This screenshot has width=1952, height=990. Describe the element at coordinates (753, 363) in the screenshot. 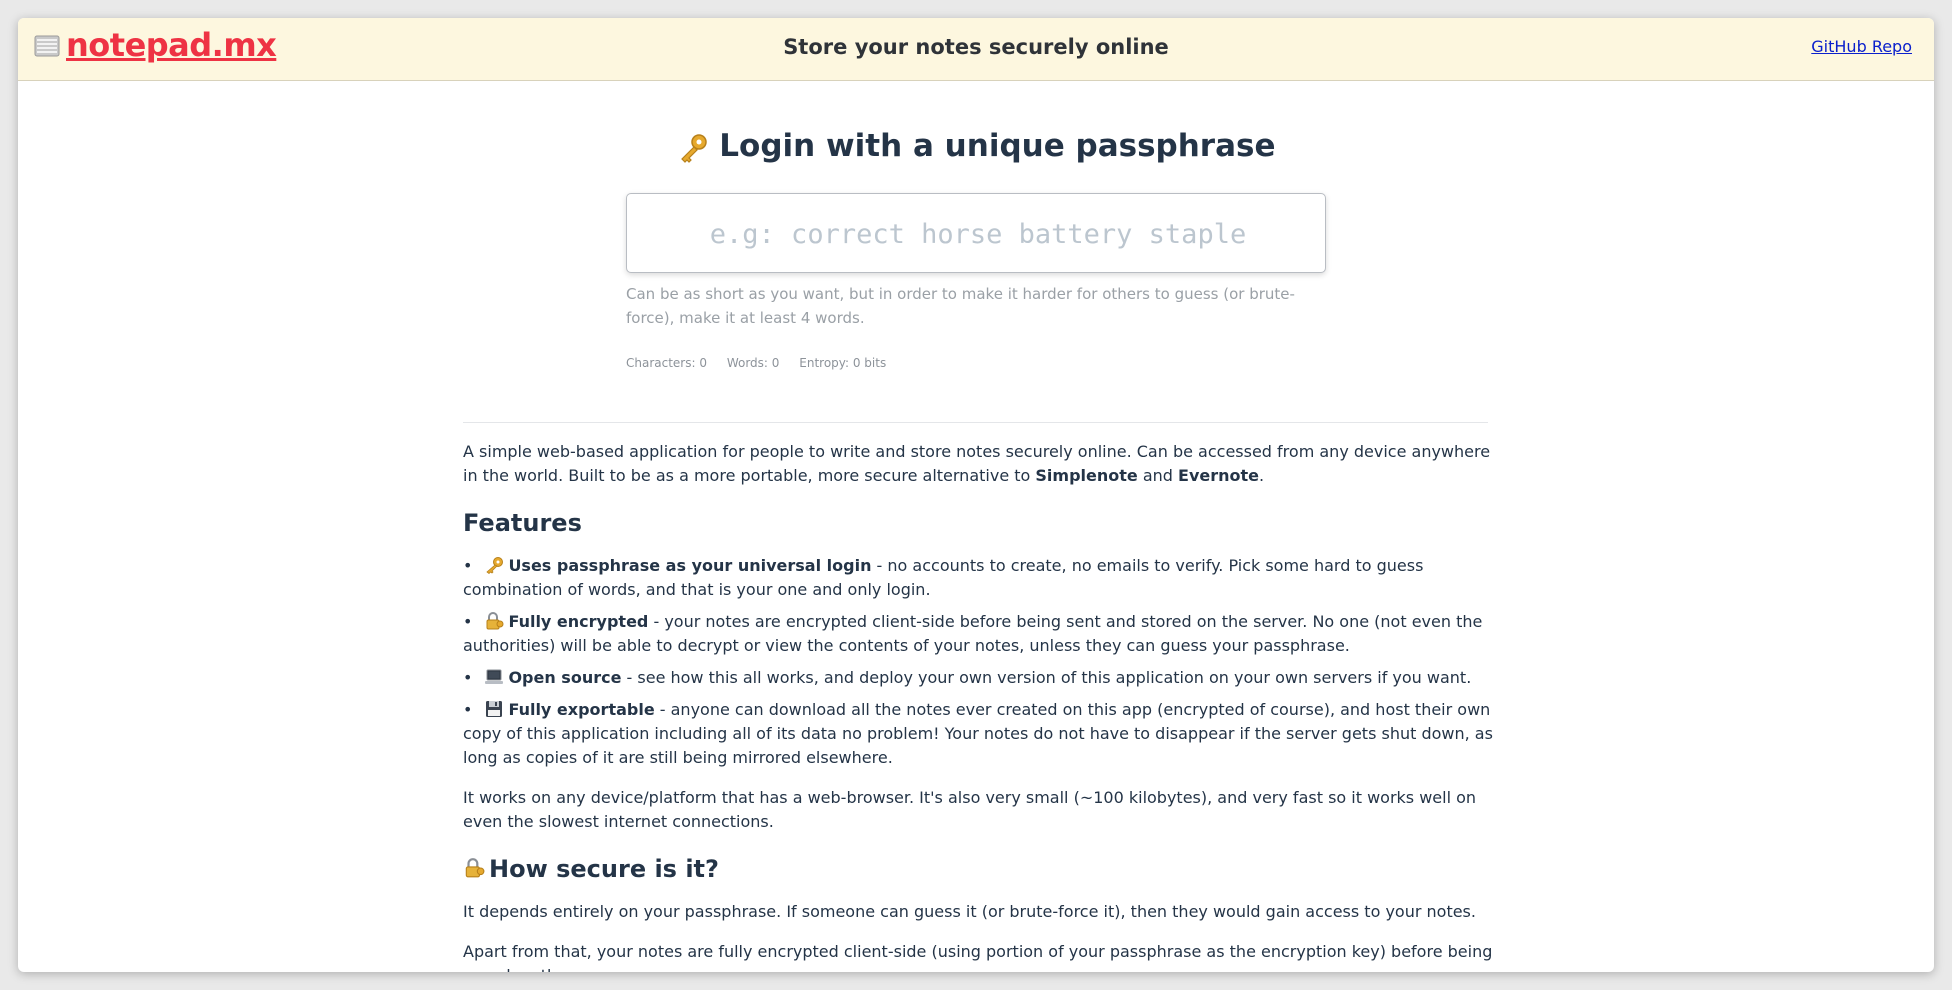

I see `word-count: Words: 0` at that location.